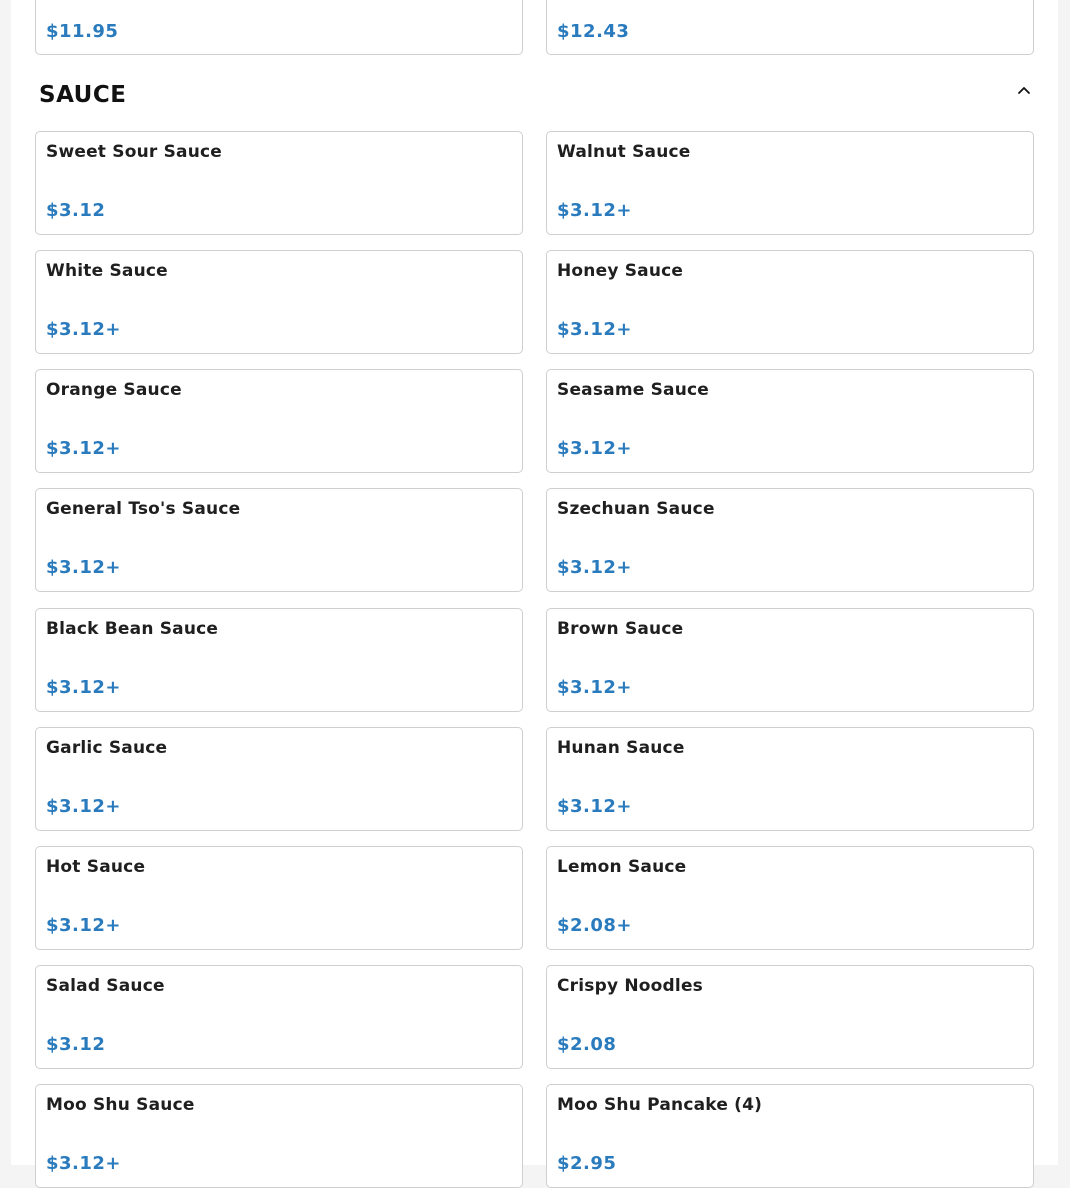 The height and width of the screenshot is (1188, 1070). Describe the element at coordinates (279, 540) in the screenshot. I see `menu-item-card: General Tso's Sauce $3.12+` at that location.